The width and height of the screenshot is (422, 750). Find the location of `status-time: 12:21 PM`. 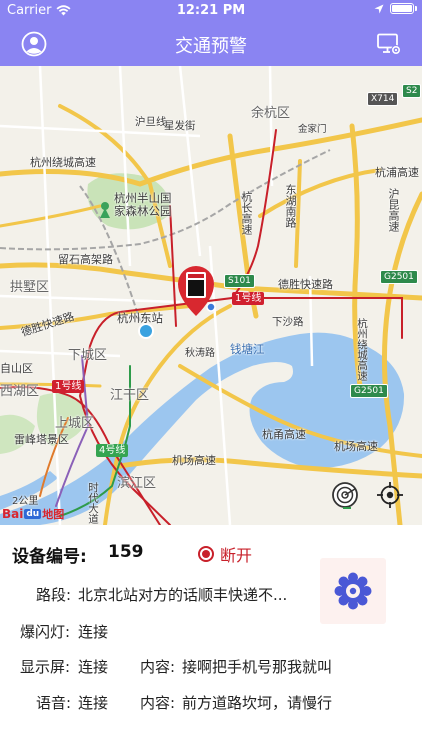

status-time: 12:21 PM is located at coordinates (211, 10).